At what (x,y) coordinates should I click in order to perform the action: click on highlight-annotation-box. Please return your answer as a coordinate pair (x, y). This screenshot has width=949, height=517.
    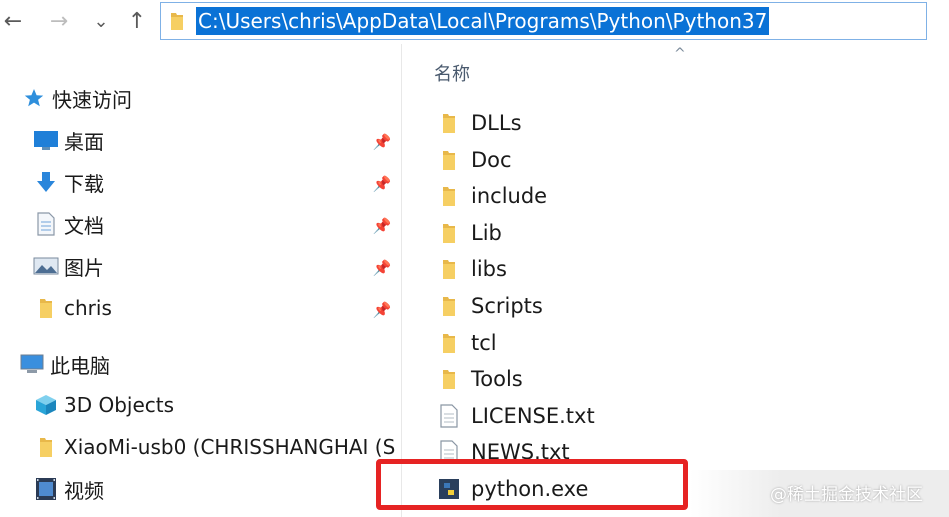
    Looking at the image, I should click on (532, 484).